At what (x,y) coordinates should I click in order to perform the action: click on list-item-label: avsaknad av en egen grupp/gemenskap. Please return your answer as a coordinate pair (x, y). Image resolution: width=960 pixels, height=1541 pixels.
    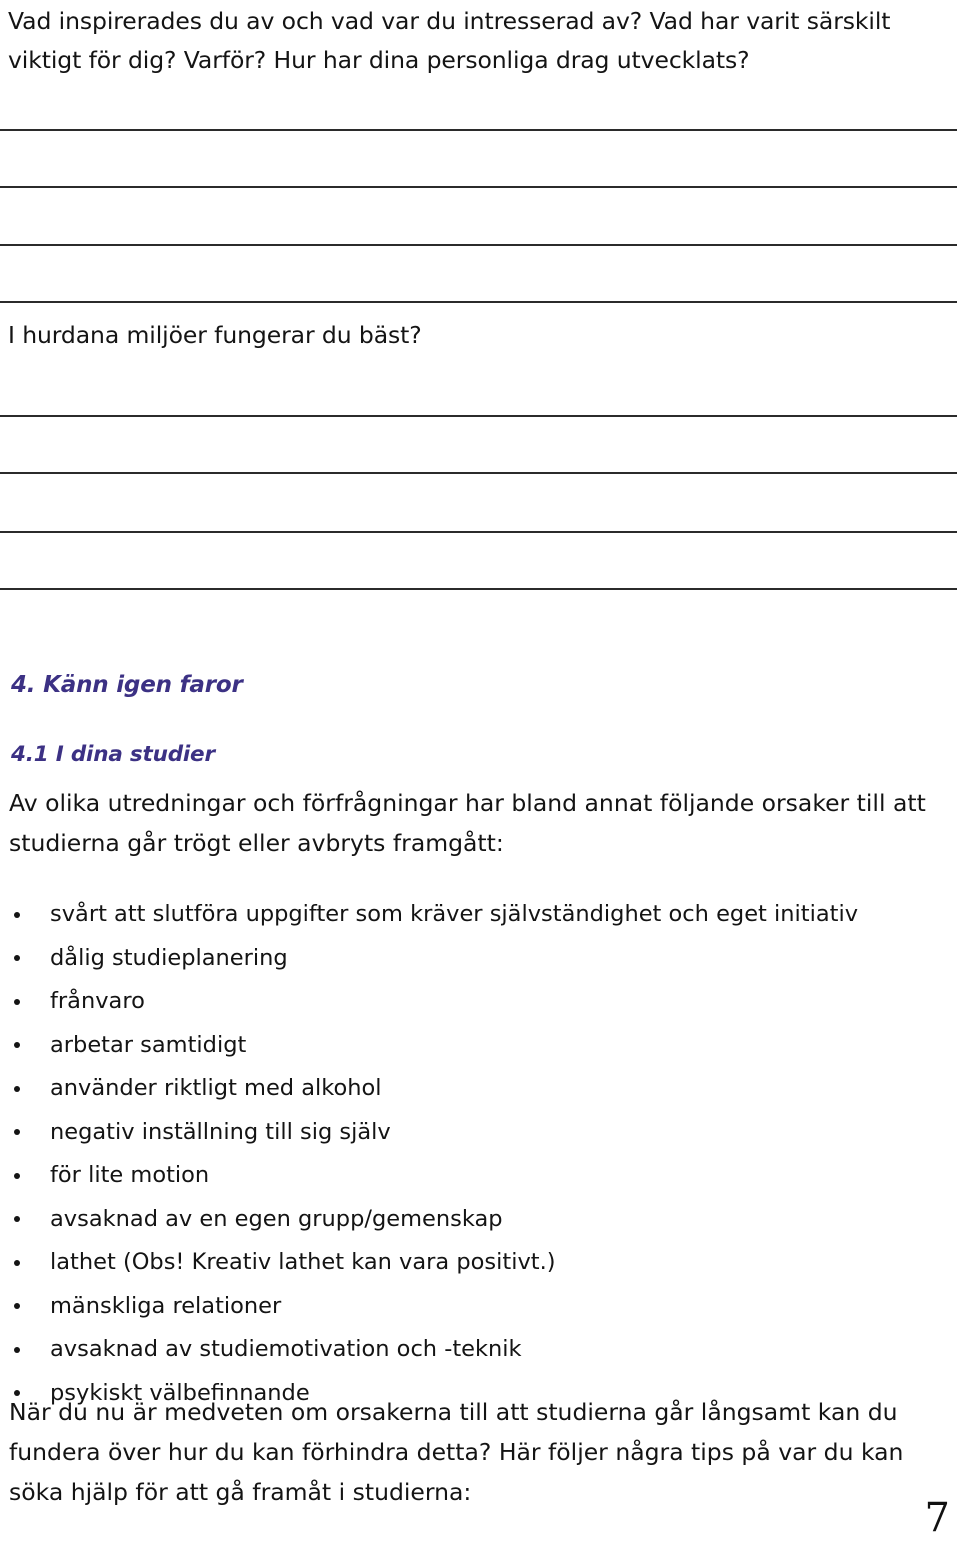
    Looking at the image, I should click on (276, 1218).